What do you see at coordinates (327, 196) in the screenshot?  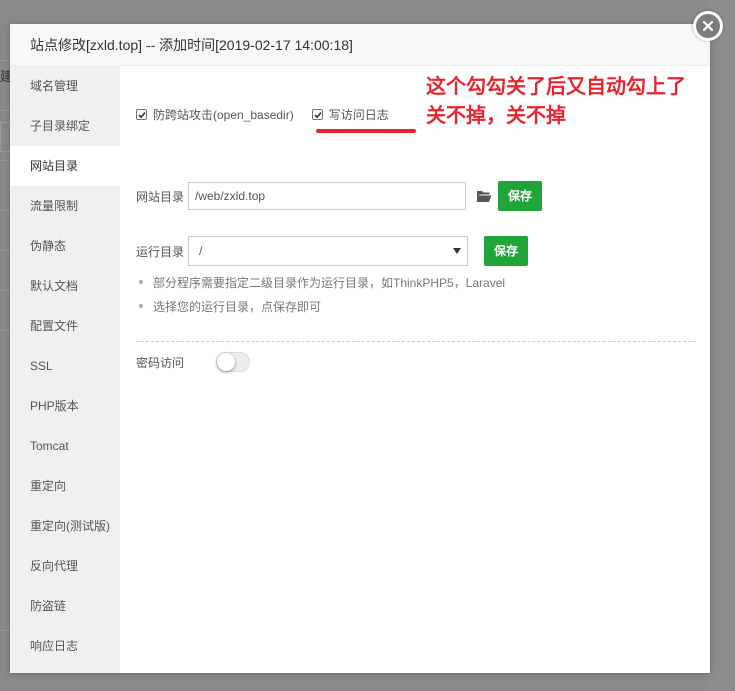 I see `site-dir-input: /web/zxld.top` at bounding box center [327, 196].